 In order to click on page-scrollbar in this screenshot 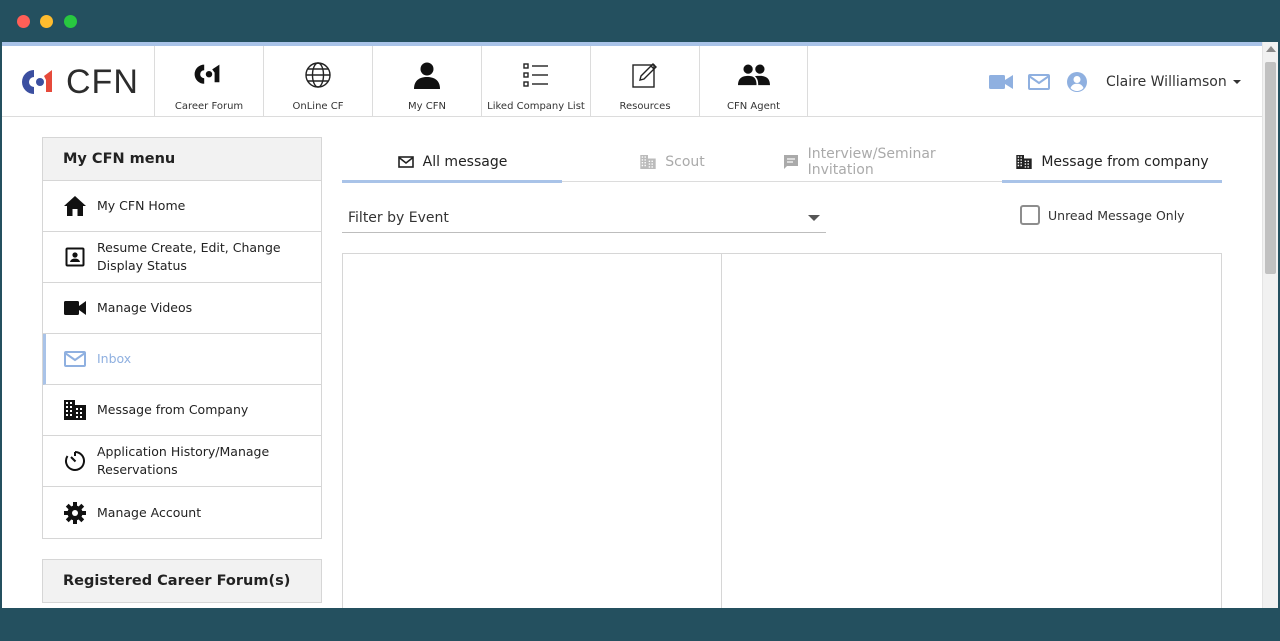, I will do `click(1270, 325)`.